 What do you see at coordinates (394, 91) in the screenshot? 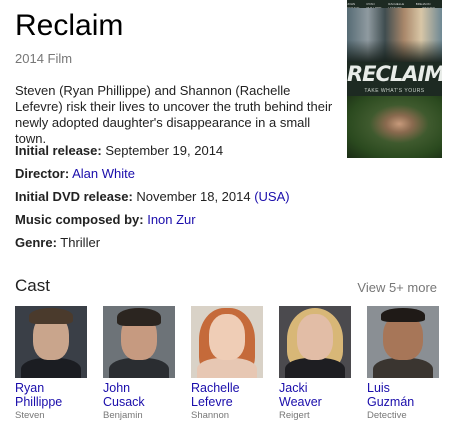
I see `poster-tagline: TAKE WHAT'S YOURS` at bounding box center [394, 91].